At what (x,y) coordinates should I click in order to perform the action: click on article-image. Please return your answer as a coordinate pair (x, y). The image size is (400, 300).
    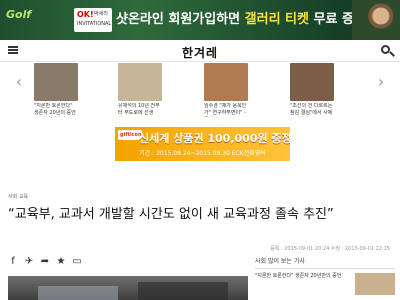
    Looking at the image, I should click on (128, 288).